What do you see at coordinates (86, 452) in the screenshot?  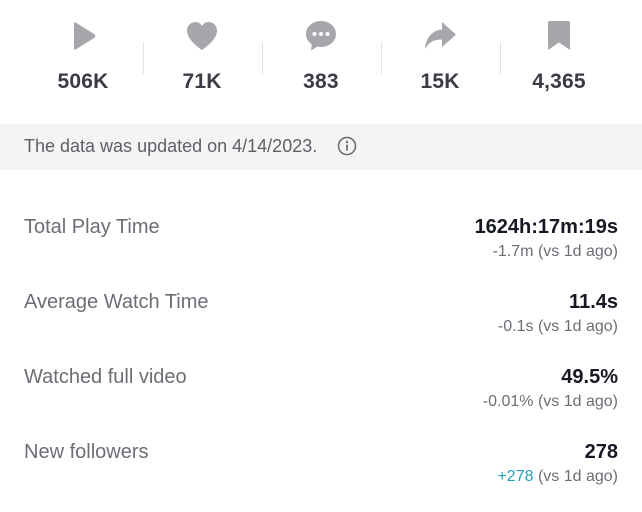 I see `metric-label: New followers` at bounding box center [86, 452].